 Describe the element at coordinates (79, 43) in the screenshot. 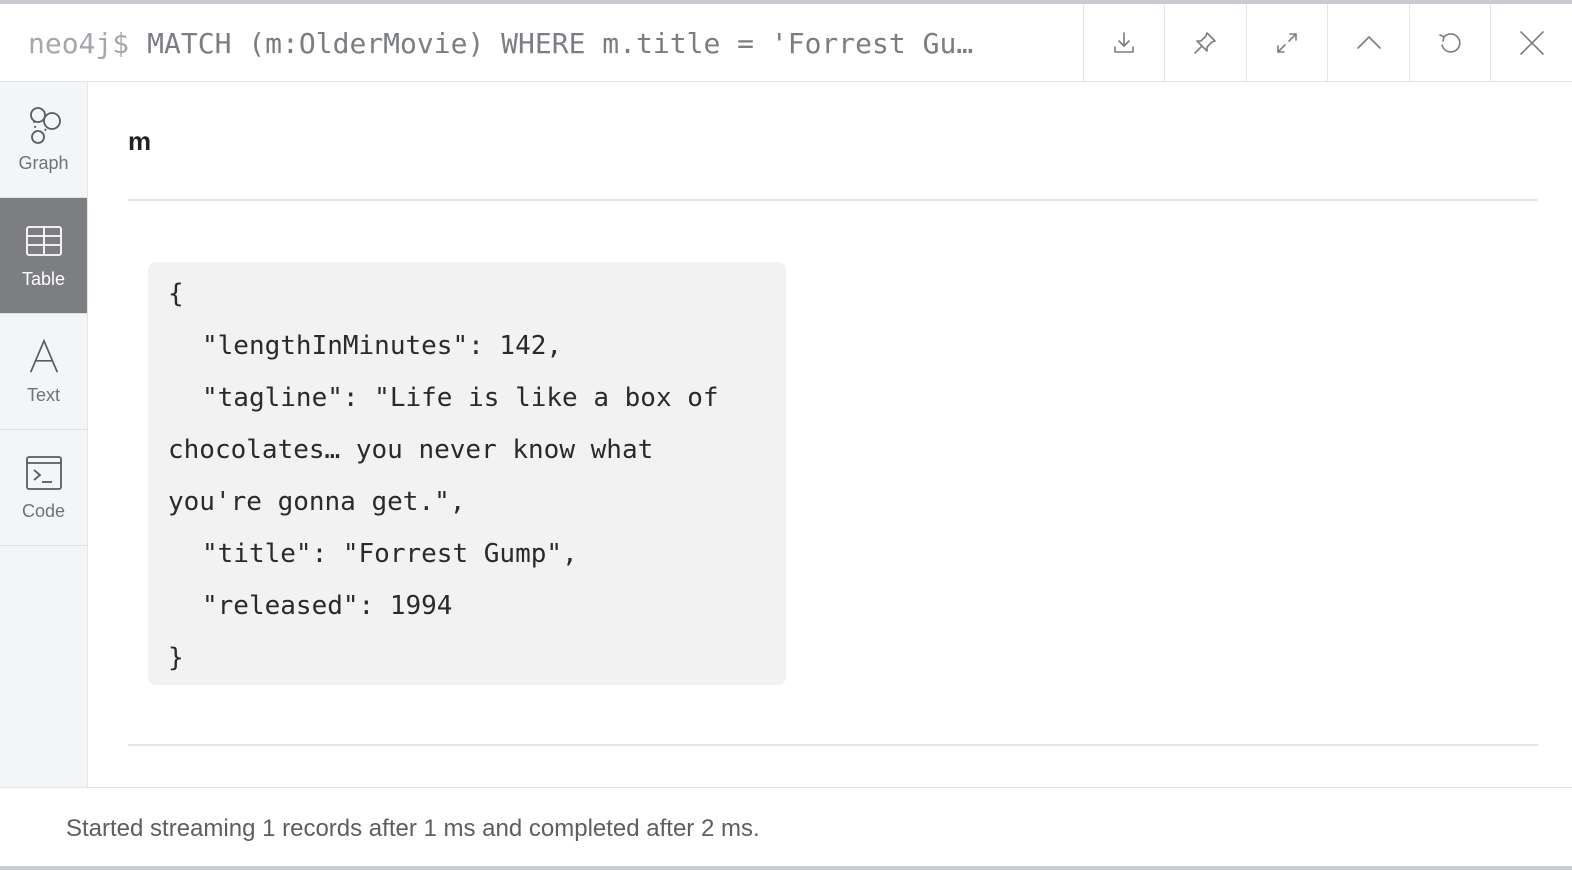

I see `prompt-label: neo4j$` at that location.